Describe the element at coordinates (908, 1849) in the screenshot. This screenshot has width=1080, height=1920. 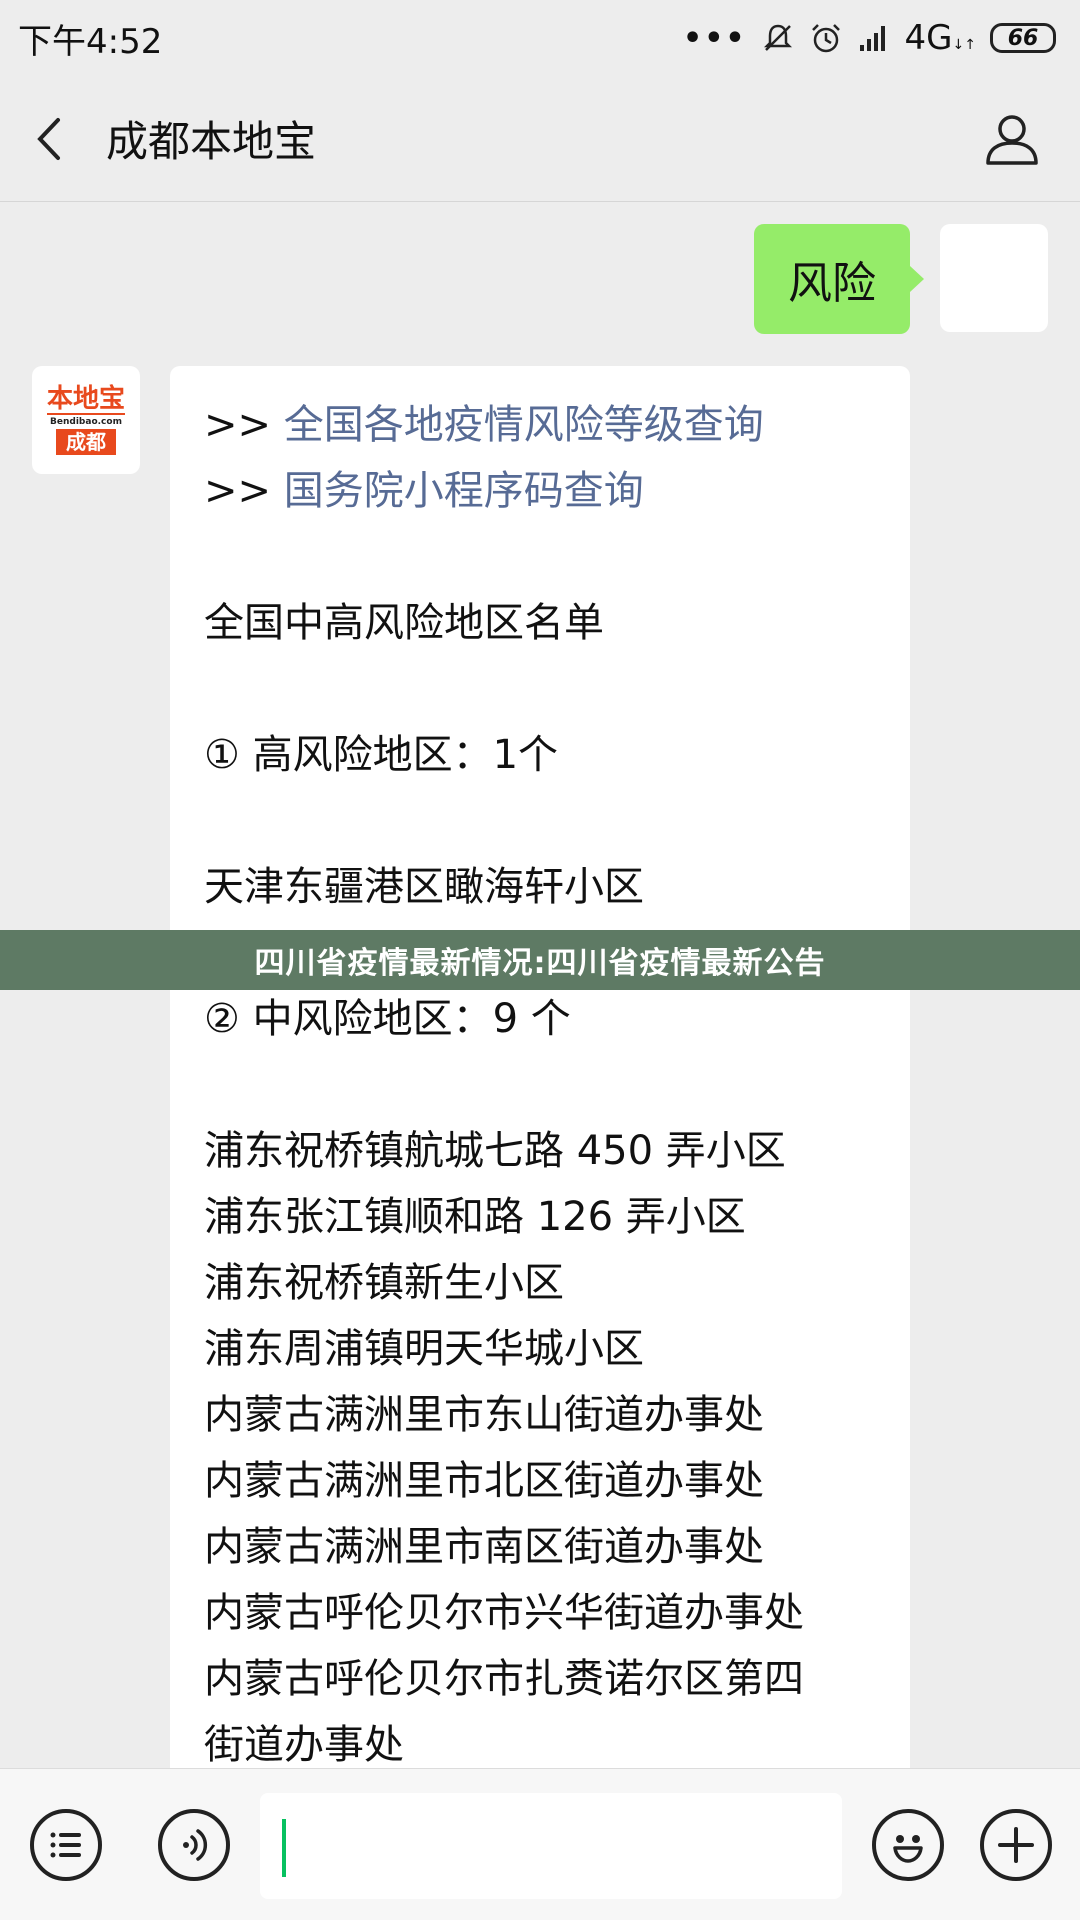
I see `smiley-icon` at that location.